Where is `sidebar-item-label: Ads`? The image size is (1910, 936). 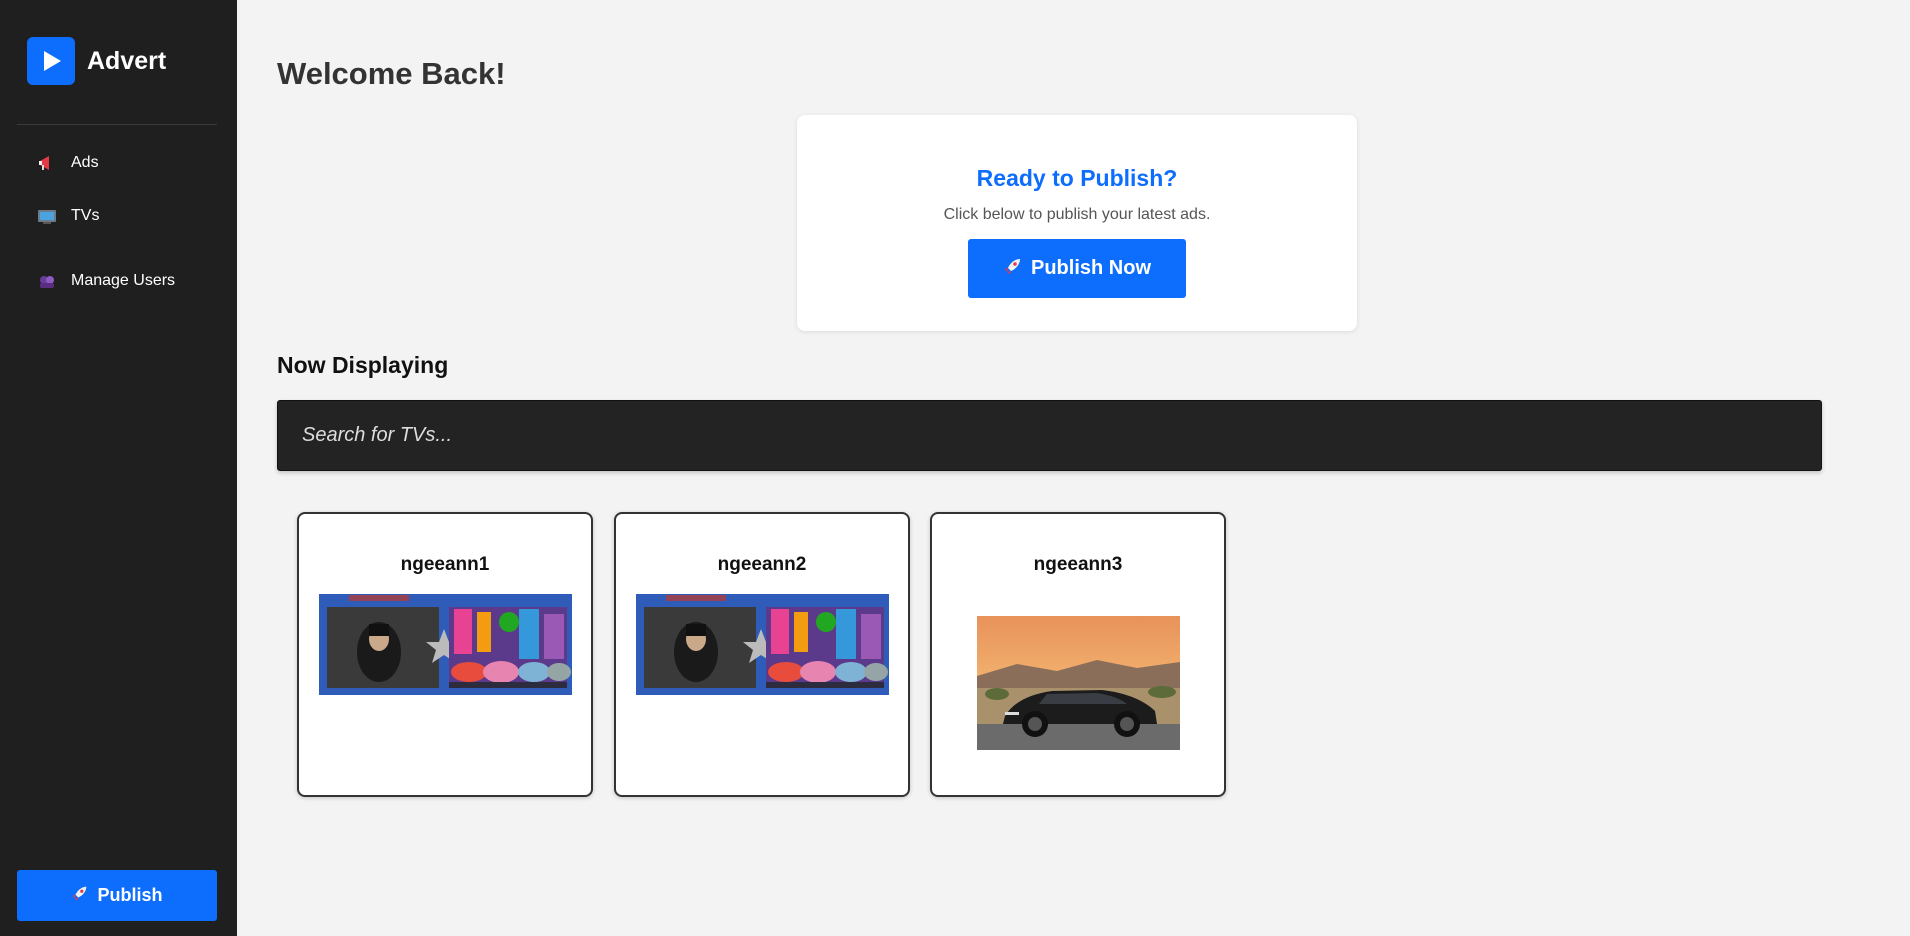 sidebar-item-label: Ads is located at coordinates (85, 162).